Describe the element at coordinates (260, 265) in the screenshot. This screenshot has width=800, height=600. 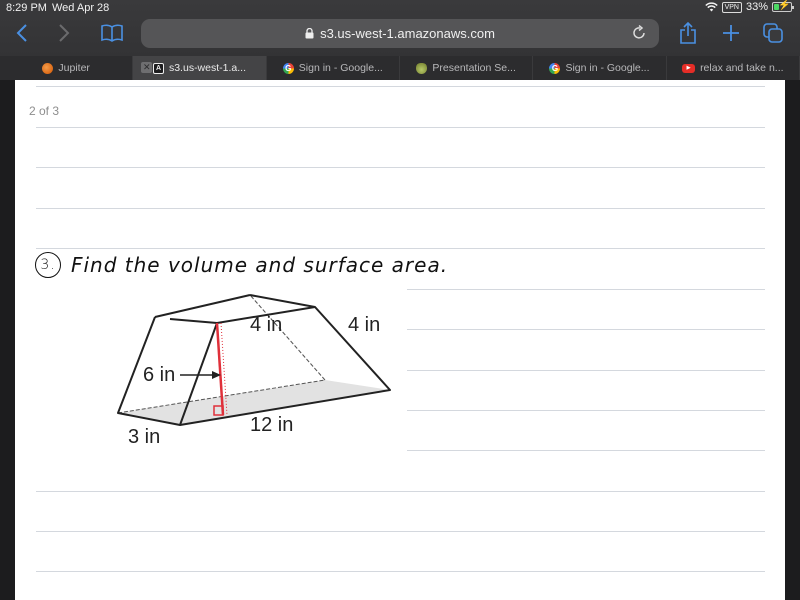
I see `problem-text: Find the volume and surface area.` at that location.